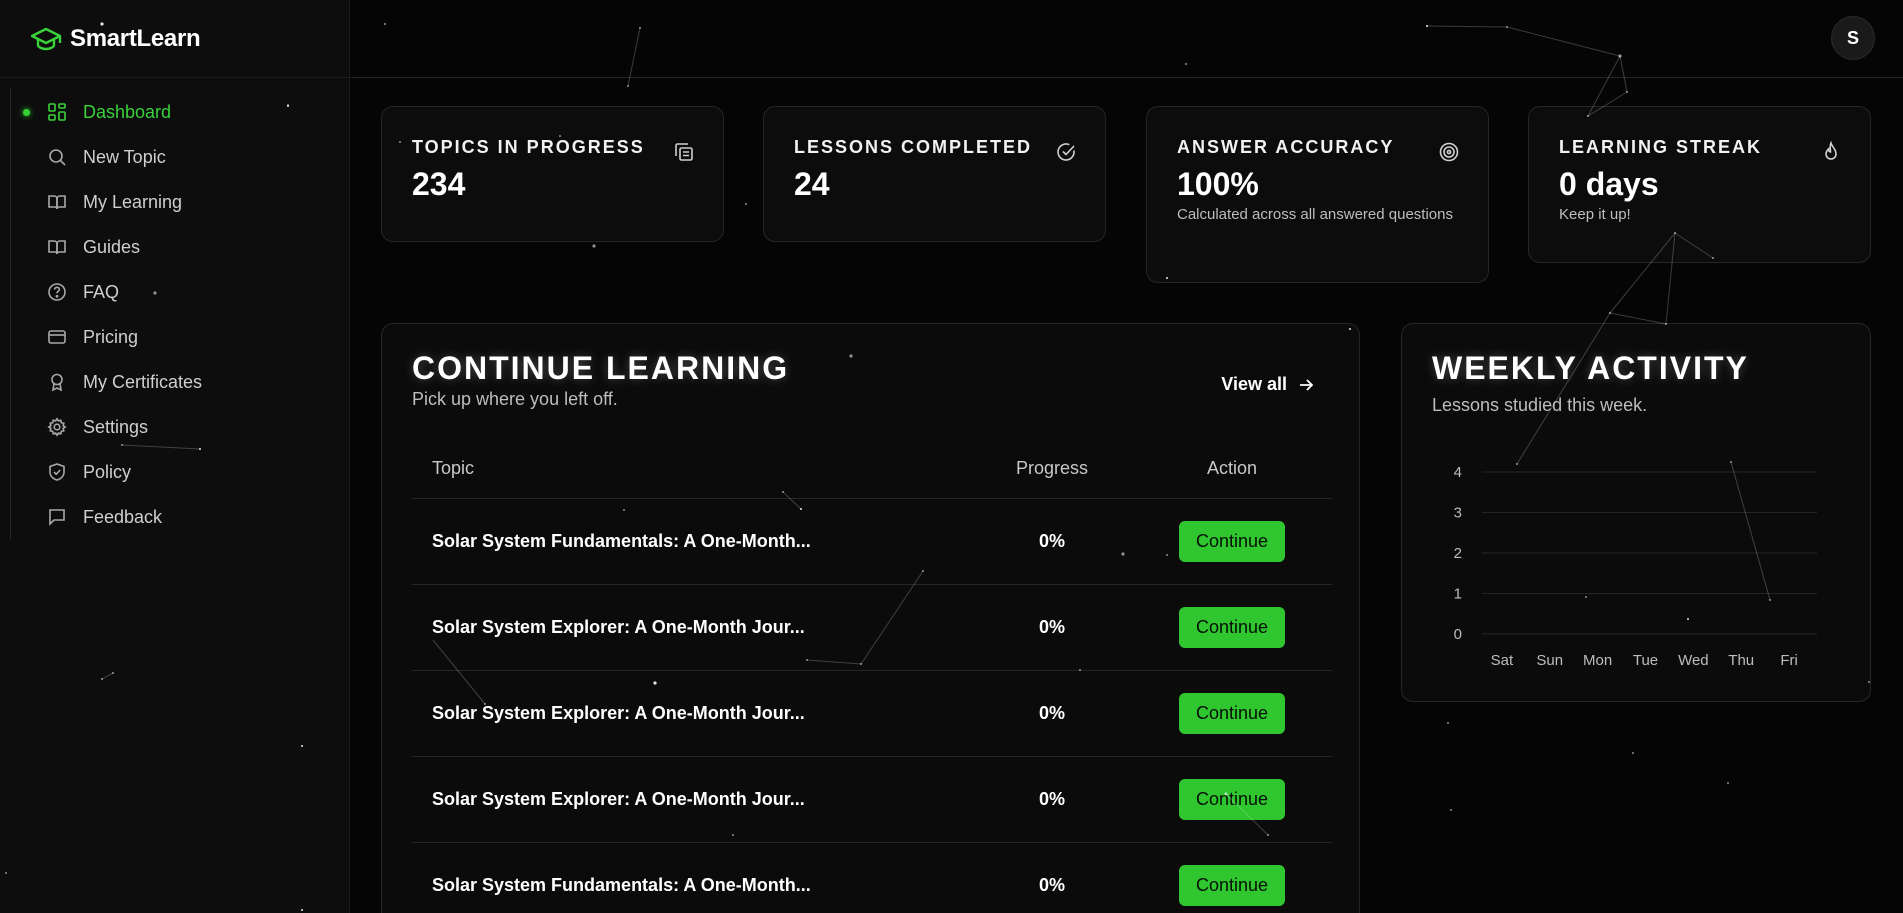 Image resolution: width=1903 pixels, height=913 pixels. Describe the element at coordinates (124, 157) in the screenshot. I see `sidebar-item-label: New Topic` at that location.